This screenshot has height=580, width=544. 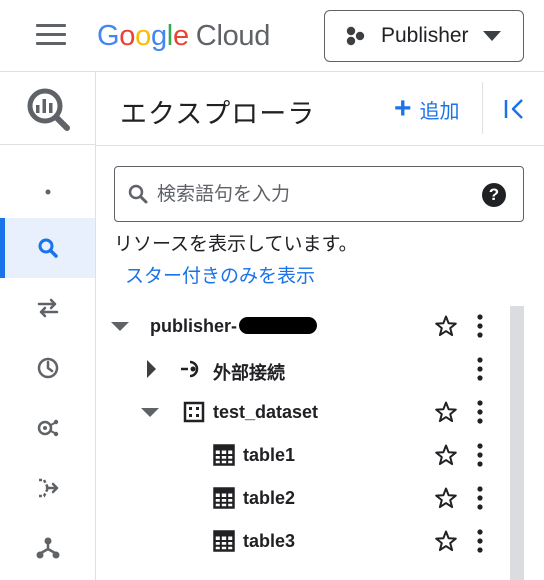 I want to click on rail-item-dataflow, so click(x=47, y=488).